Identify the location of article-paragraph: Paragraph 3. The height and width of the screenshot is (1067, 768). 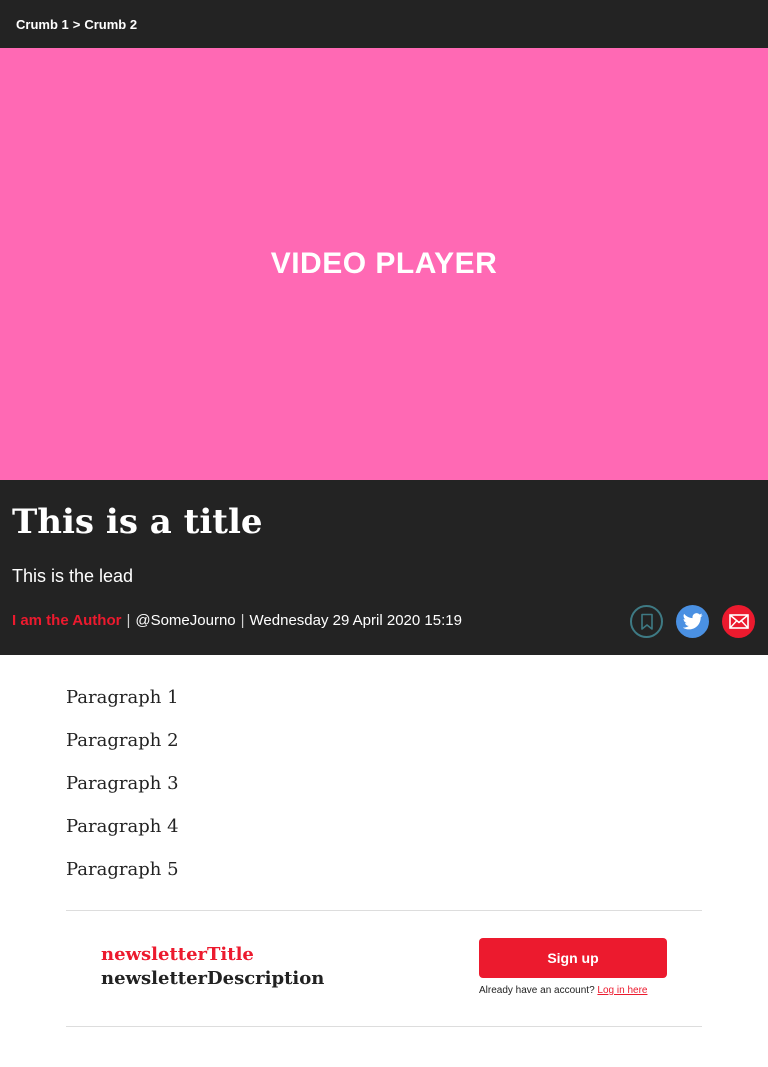
(122, 783).